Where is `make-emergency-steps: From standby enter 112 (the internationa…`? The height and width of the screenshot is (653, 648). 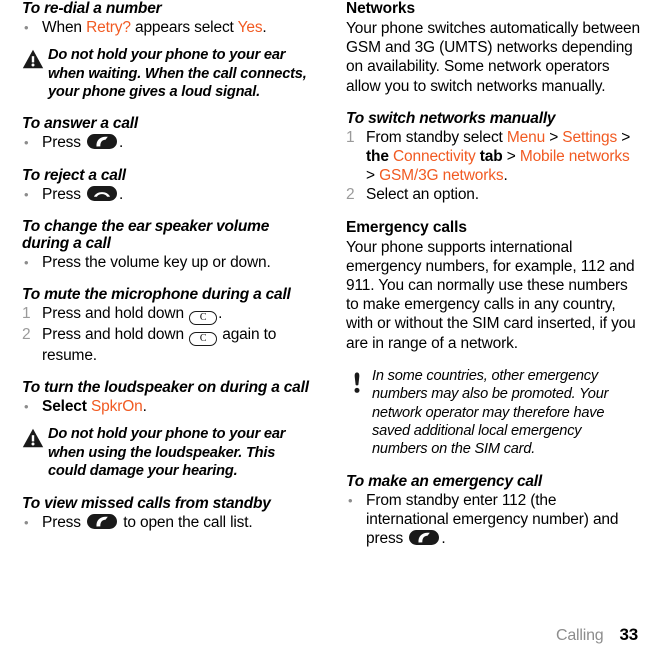
make-emergency-steps: From standby enter 112 (the internationa… is located at coordinates (493, 520).